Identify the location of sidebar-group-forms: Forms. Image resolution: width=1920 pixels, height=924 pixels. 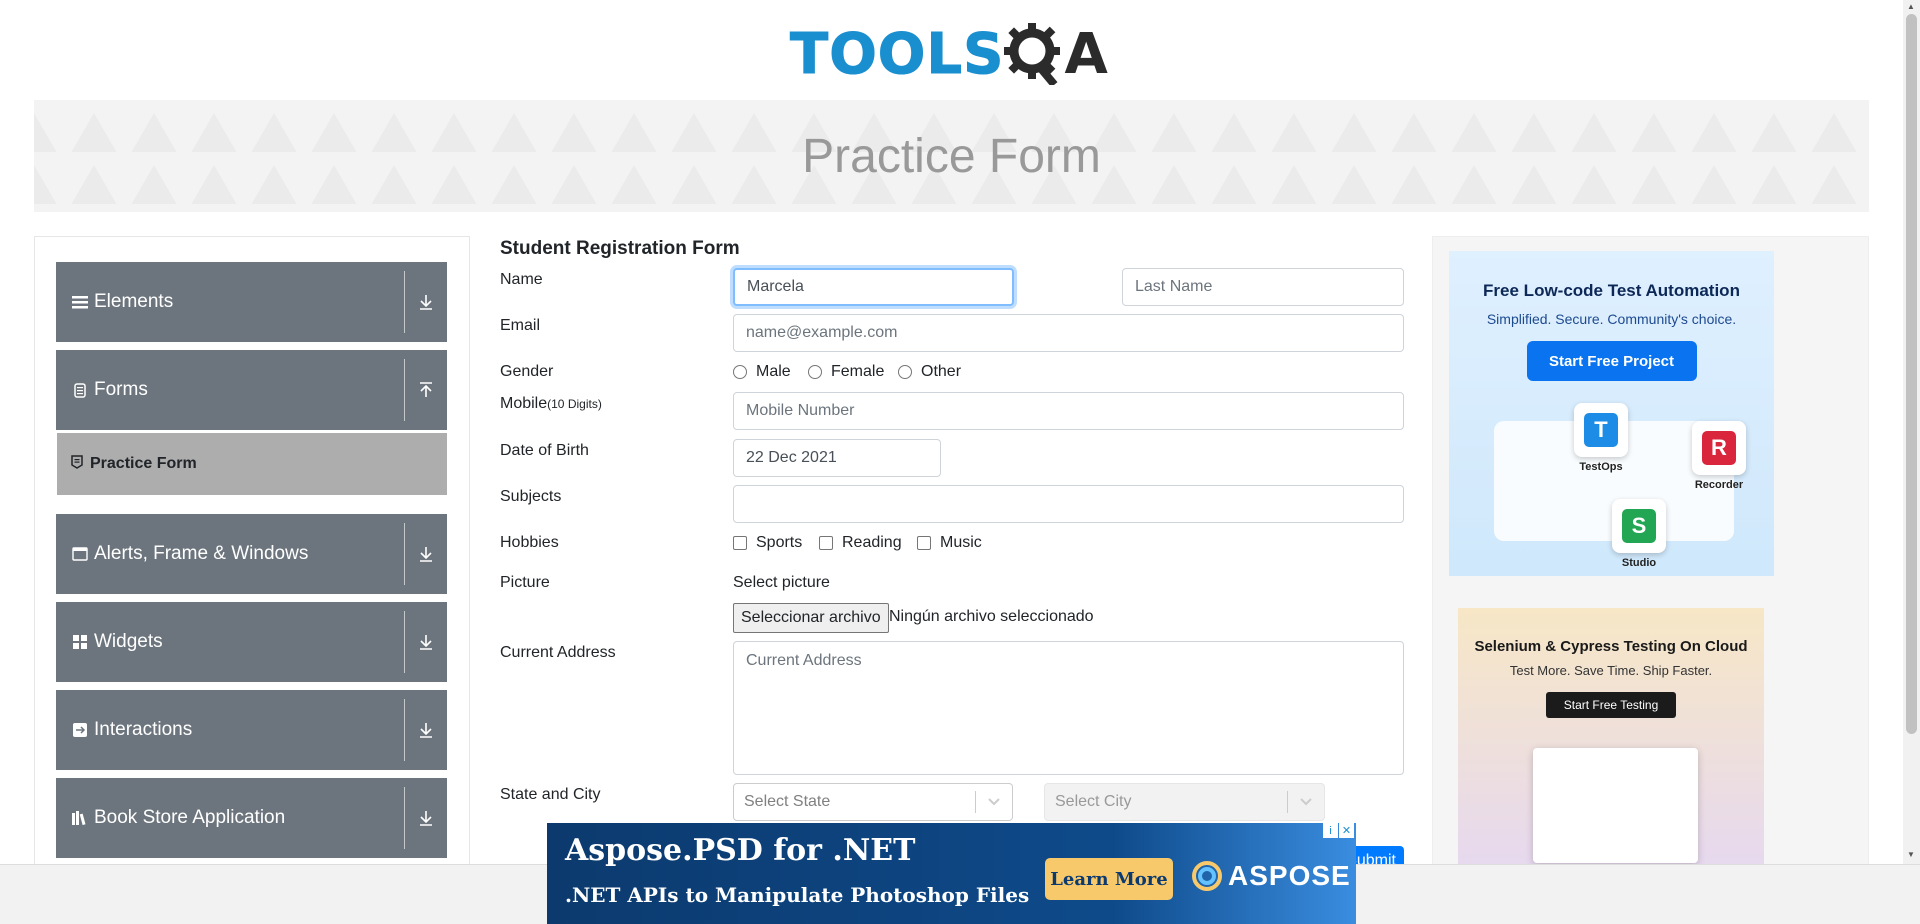
(251, 390).